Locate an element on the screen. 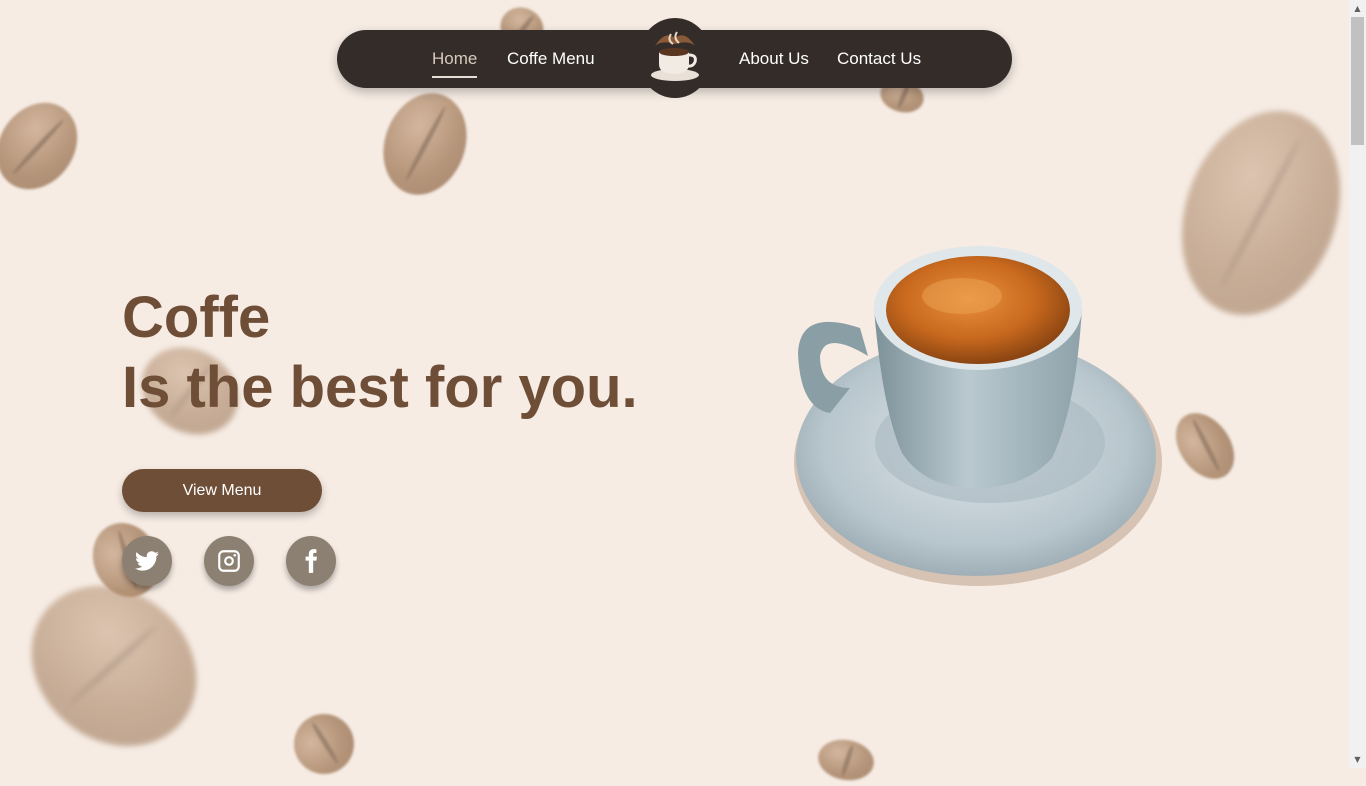 Image resolution: width=1366 pixels, height=786 pixels. twitter-icon is located at coordinates (147, 561).